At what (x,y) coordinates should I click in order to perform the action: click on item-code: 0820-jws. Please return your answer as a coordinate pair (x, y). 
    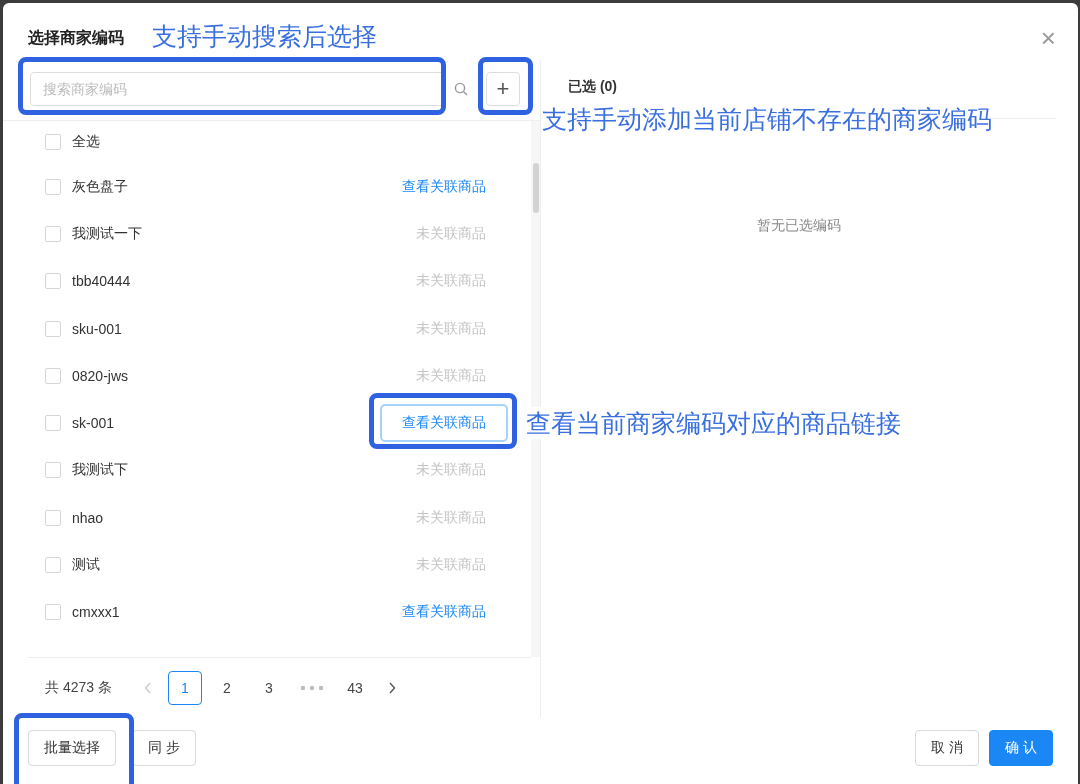
    Looking at the image, I should click on (100, 375).